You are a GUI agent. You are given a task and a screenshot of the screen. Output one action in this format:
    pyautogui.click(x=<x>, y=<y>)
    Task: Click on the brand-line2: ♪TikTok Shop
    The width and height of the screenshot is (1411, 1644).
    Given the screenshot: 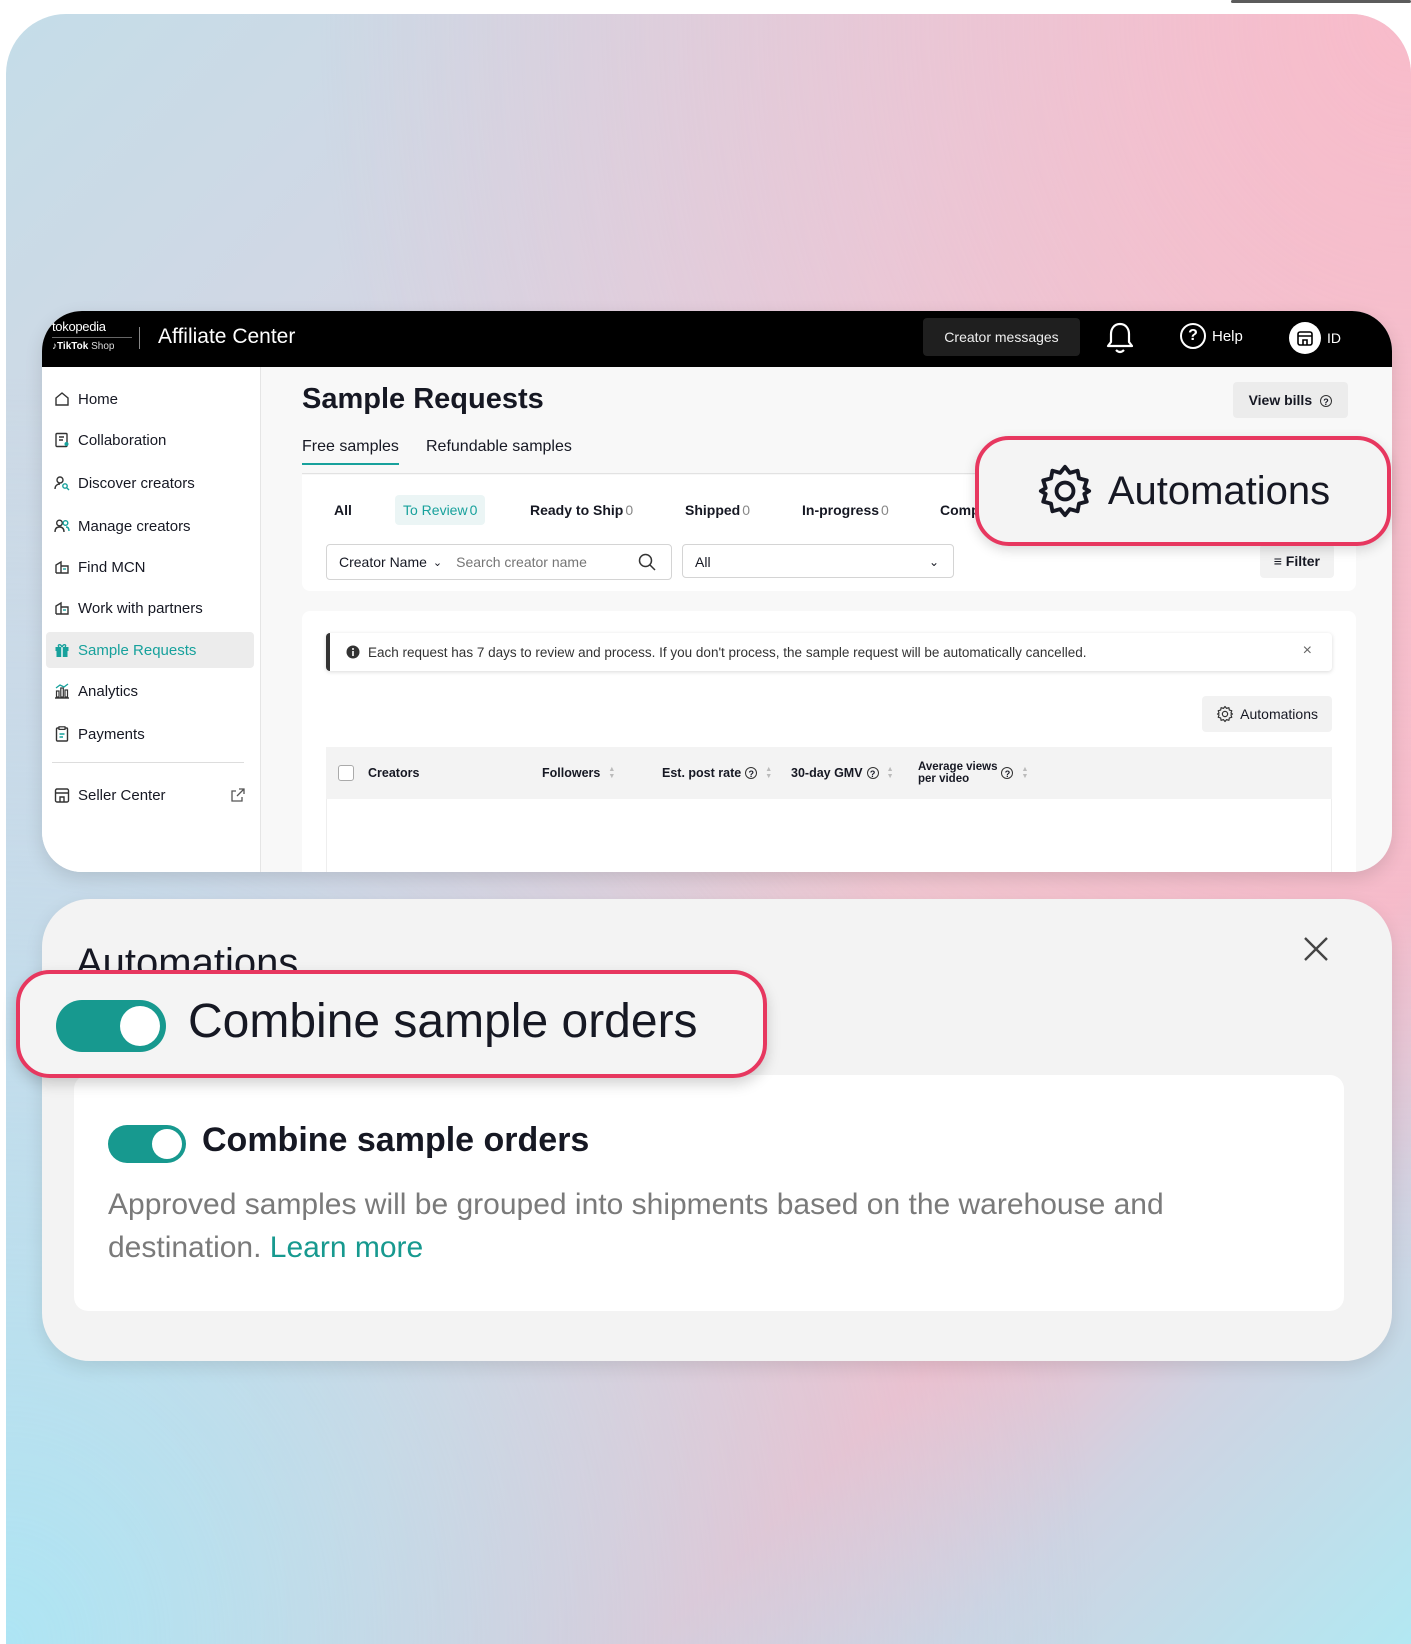 What is the action you would take?
    pyautogui.click(x=83, y=346)
    